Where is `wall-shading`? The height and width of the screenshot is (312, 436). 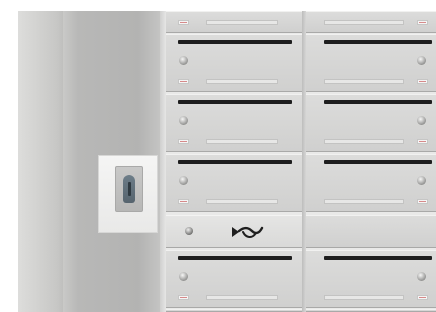
wall-shading is located at coordinates (40, 161).